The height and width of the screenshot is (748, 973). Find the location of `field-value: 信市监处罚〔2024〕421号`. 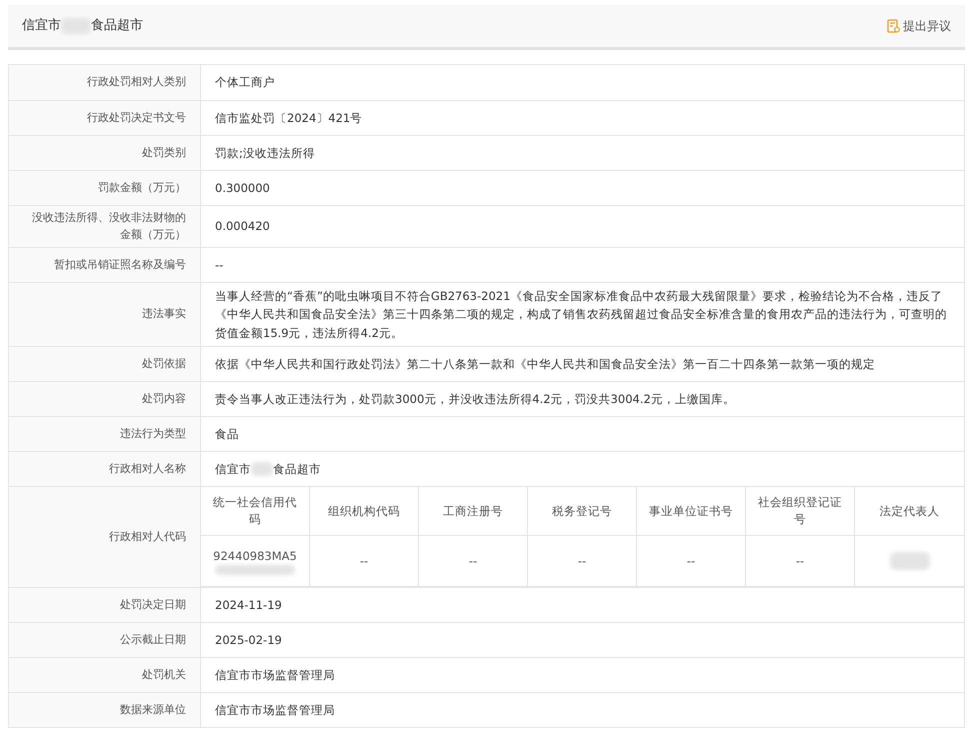

field-value: 信市监处罚〔2024〕421号 is located at coordinates (288, 118).